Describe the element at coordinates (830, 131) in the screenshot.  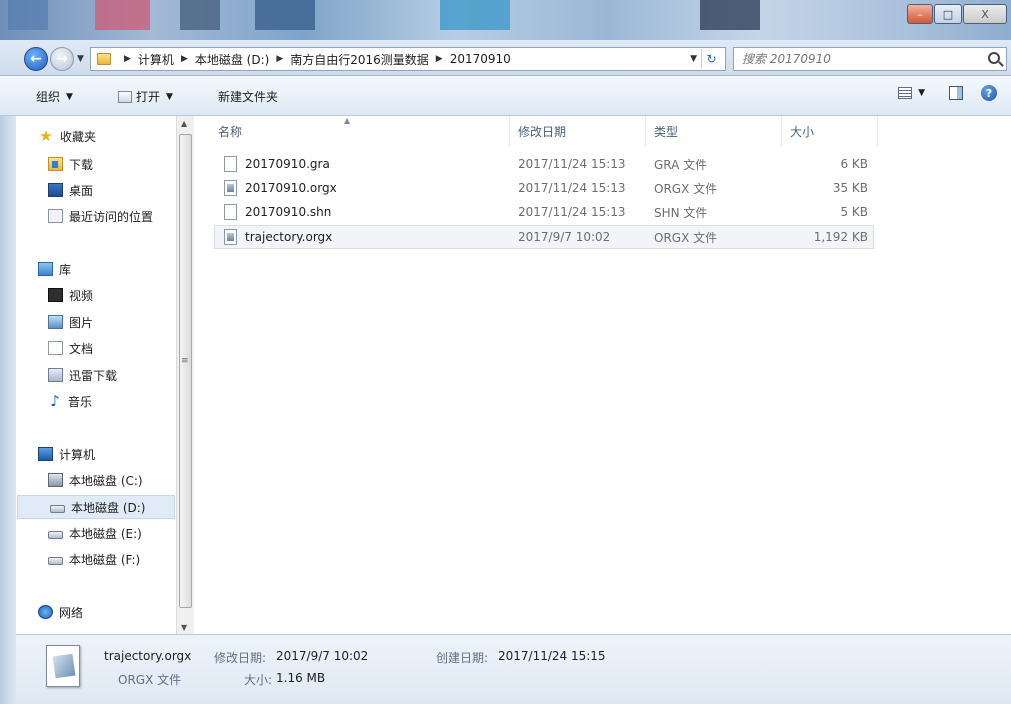
I see `column-header-size: 大小` at that location.